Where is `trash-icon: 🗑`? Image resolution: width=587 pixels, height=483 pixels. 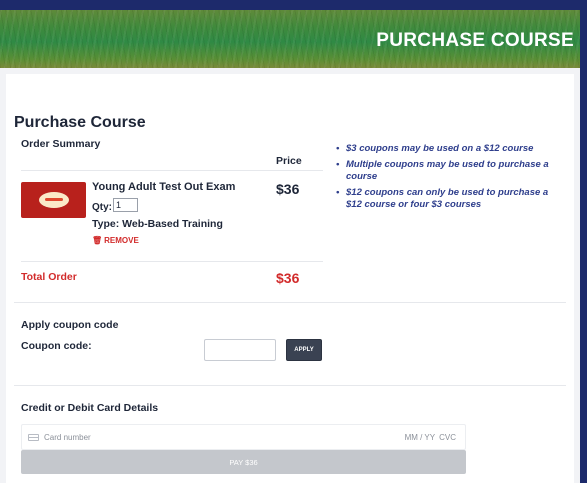 trash-icon: 🗑 is located at coordinates (97, 240).